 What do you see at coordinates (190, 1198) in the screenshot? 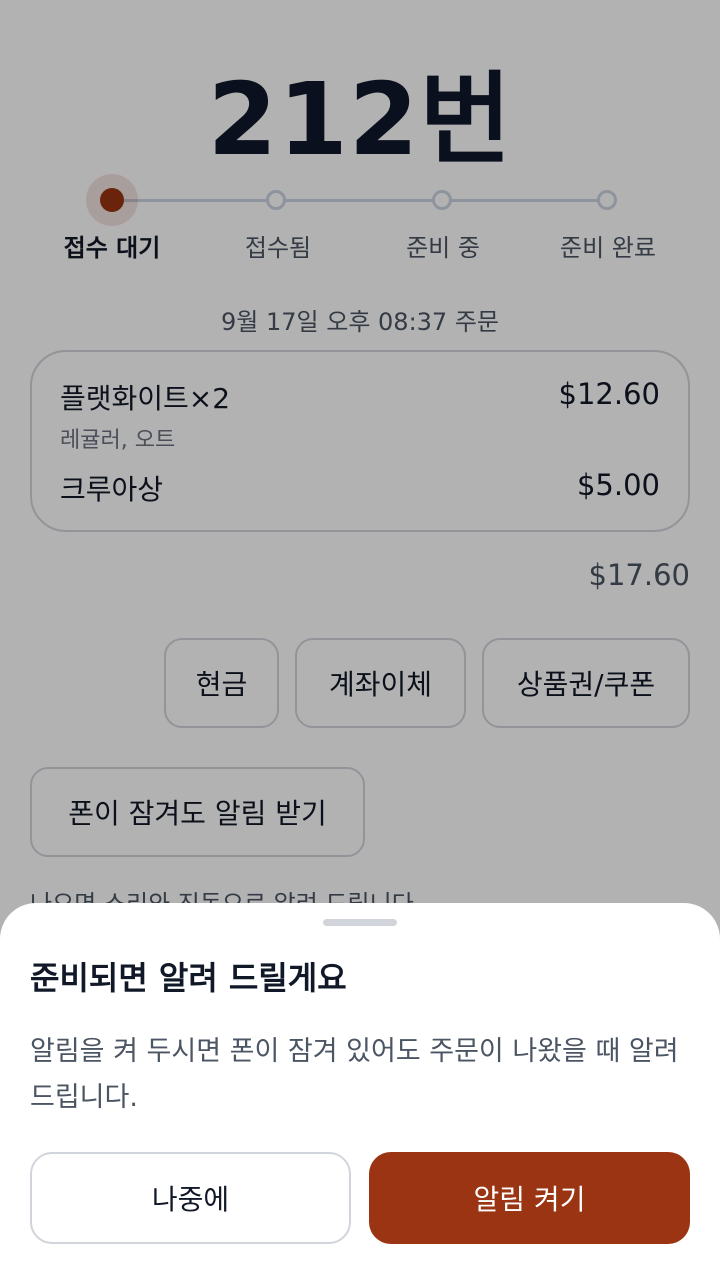
I see `later-button: 나중에` at bounding box center [190, 1198].